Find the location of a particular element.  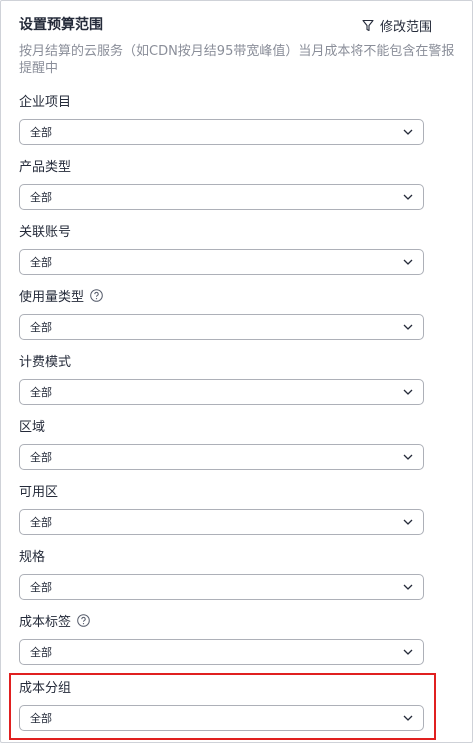

cost-tag-select: 全部 is located at coordinates (221, 652).